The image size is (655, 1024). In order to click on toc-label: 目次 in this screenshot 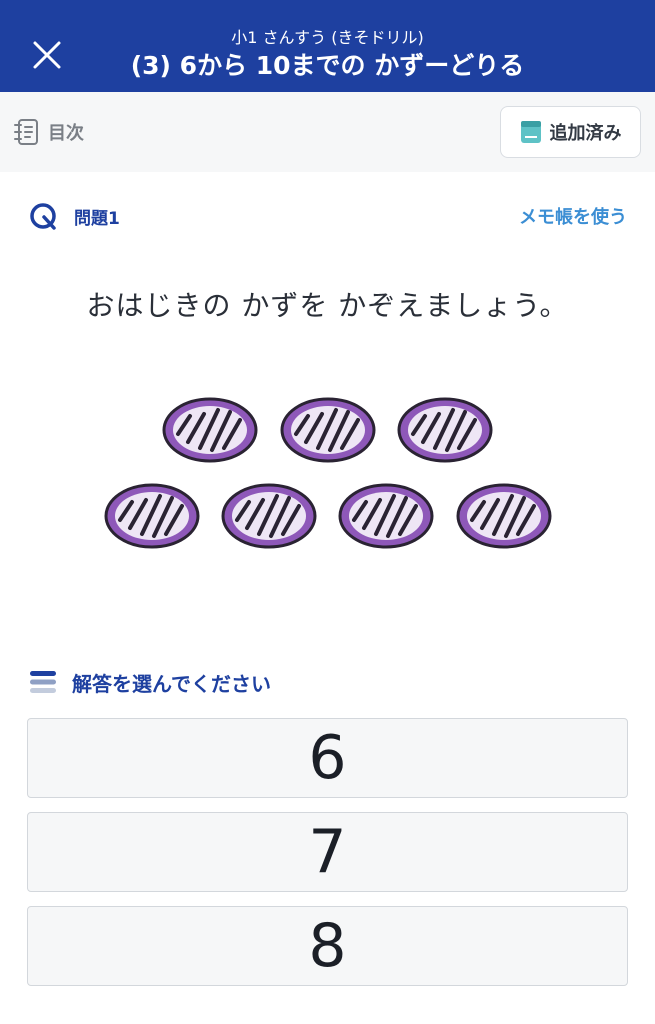, I will do `click(66, 133)`.